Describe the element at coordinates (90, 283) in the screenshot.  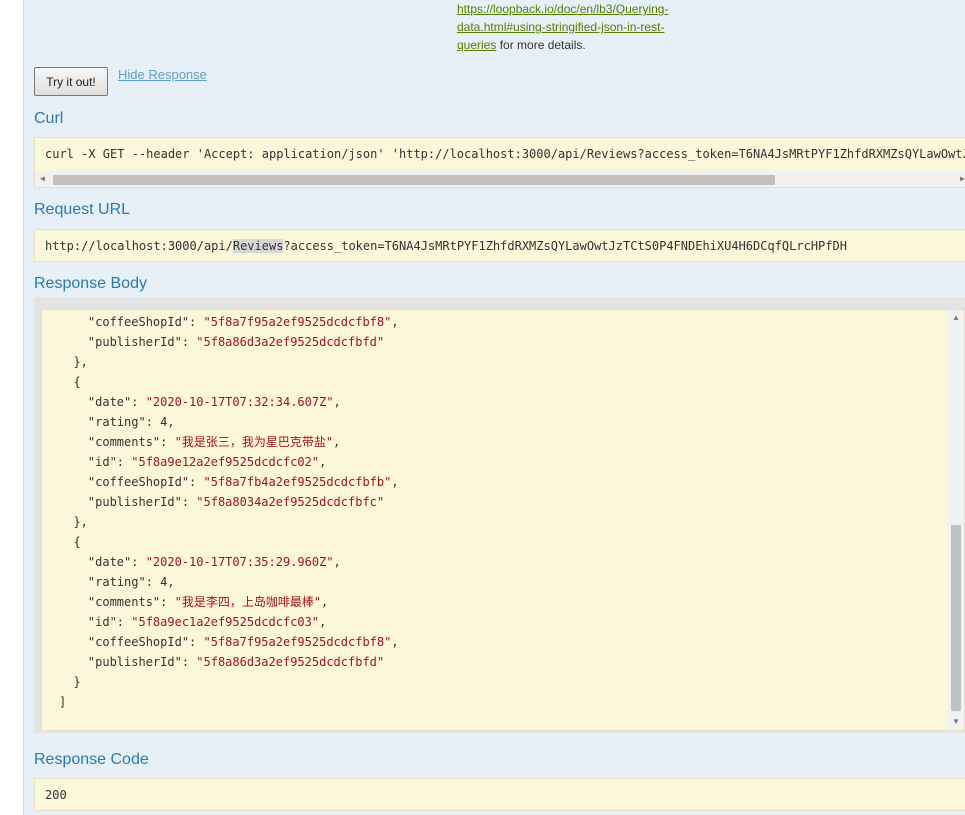
I see `response-body-title: Response Body` at that location.